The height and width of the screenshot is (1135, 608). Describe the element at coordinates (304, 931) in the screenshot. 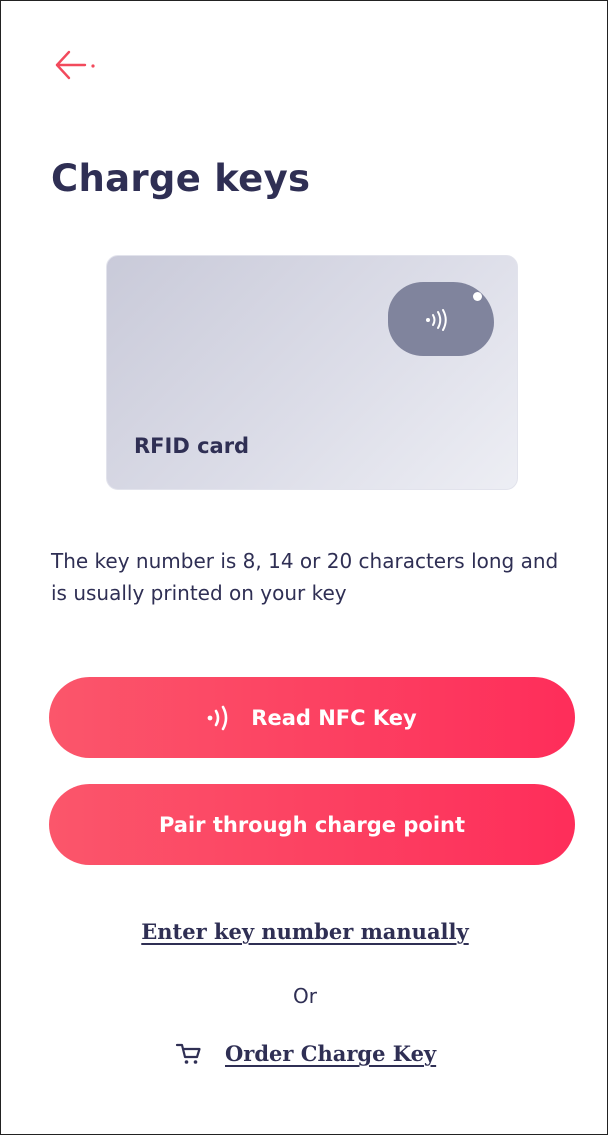

I see `enter-key-number-manually-link: Enter key number manually` at that location.